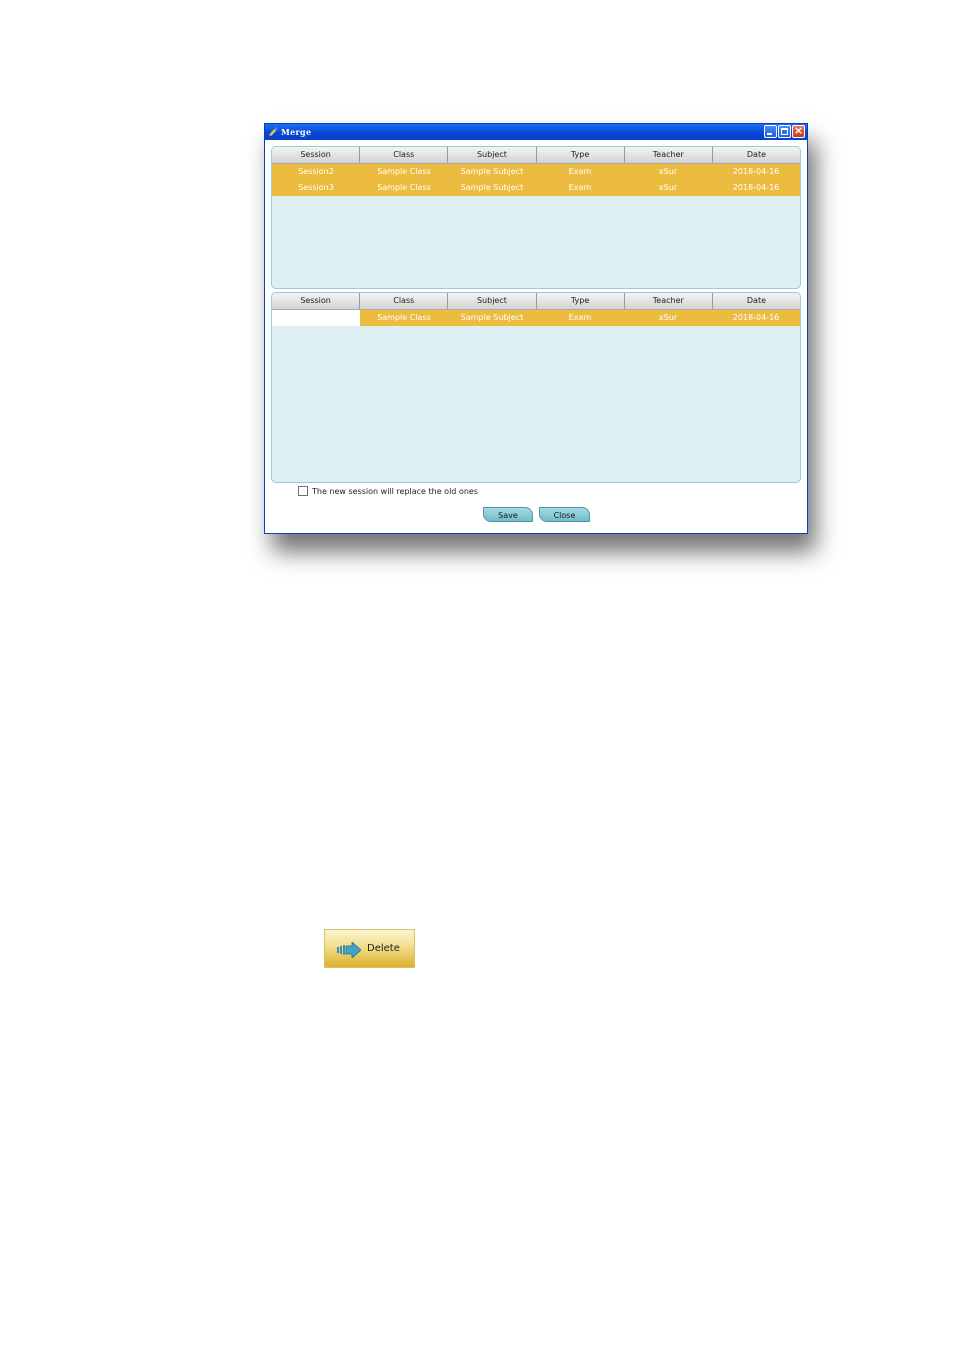 This screenshot has width=954, height=1350. I want to click on cell-session: Session3, so click(316, 188).